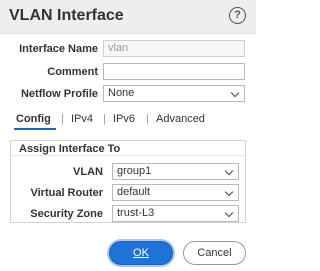 The height and width of the screenshot is (271, 320). What do you see at coordinates (124, 119) in the screenshot?
I see `tab-ipv6: IPv6` at bounding box center [124, 119].